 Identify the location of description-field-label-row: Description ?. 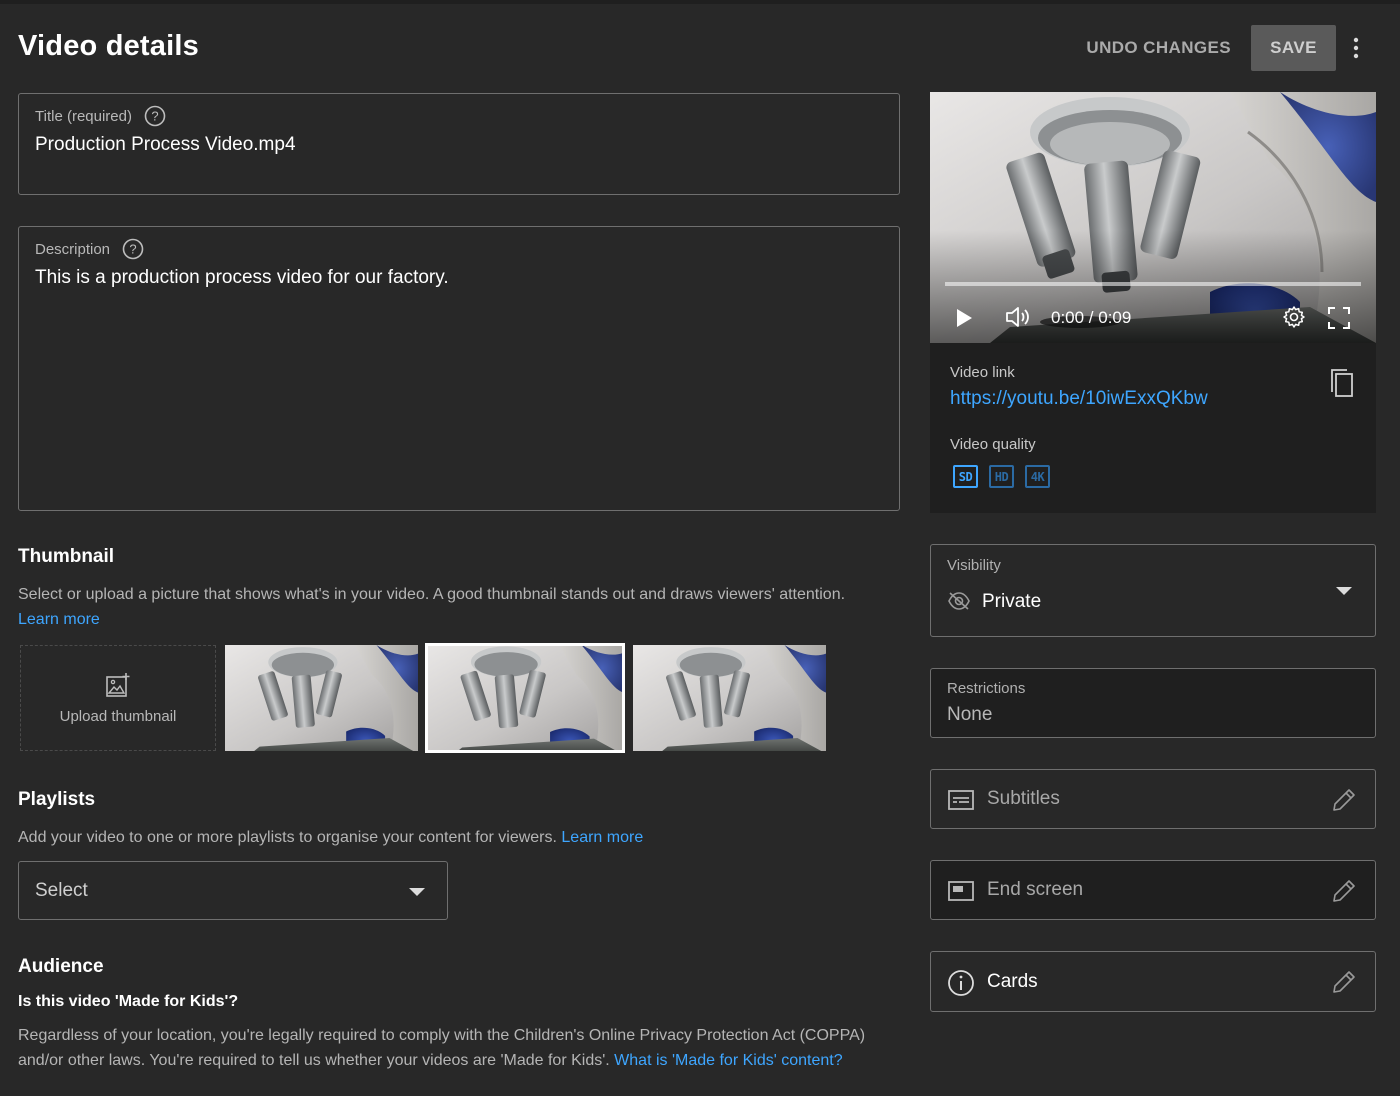
(89, 249).